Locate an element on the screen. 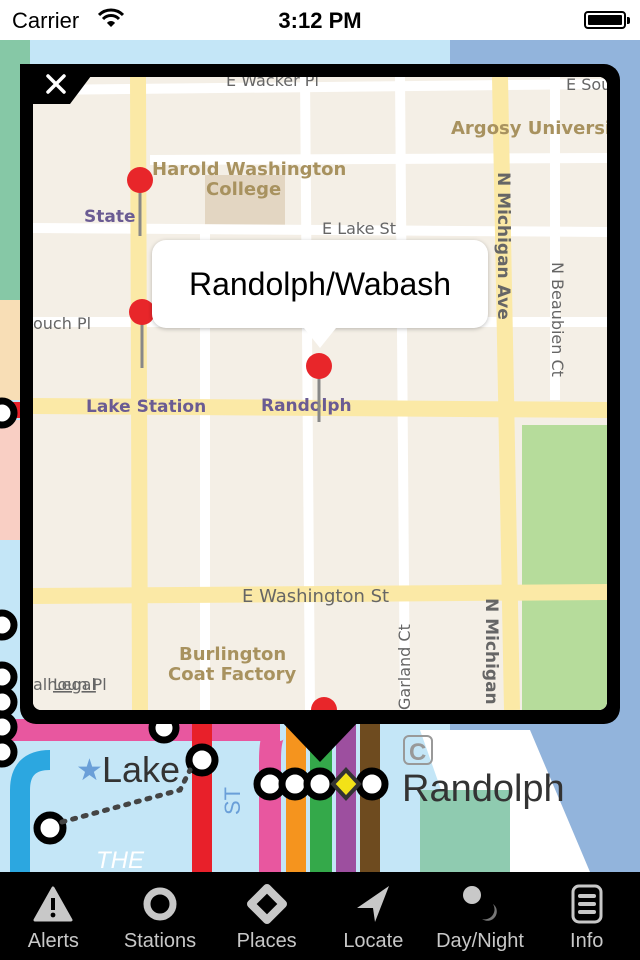 The image size is (640, 960). map-label-state: State is located at coordinates (110, 217).